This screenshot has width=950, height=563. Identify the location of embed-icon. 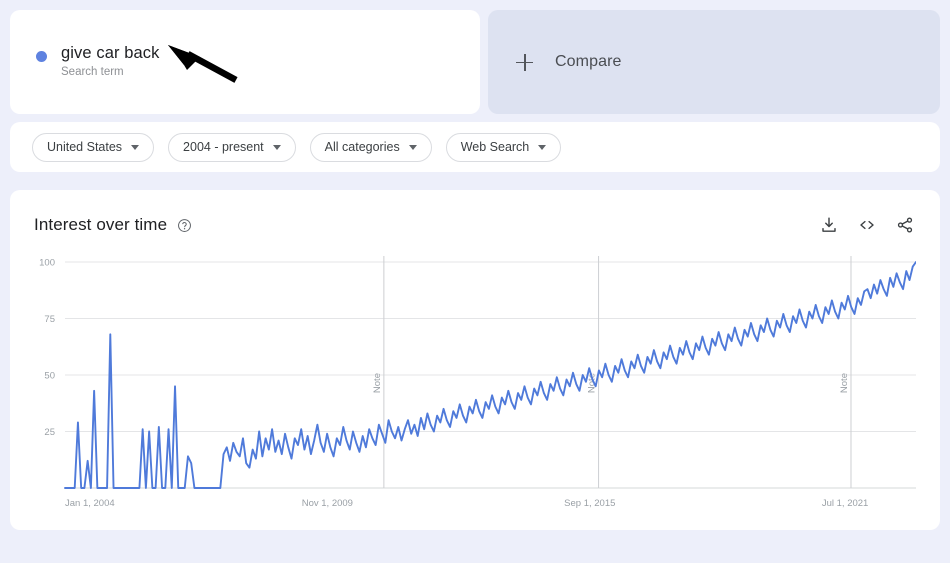
(867, 225).